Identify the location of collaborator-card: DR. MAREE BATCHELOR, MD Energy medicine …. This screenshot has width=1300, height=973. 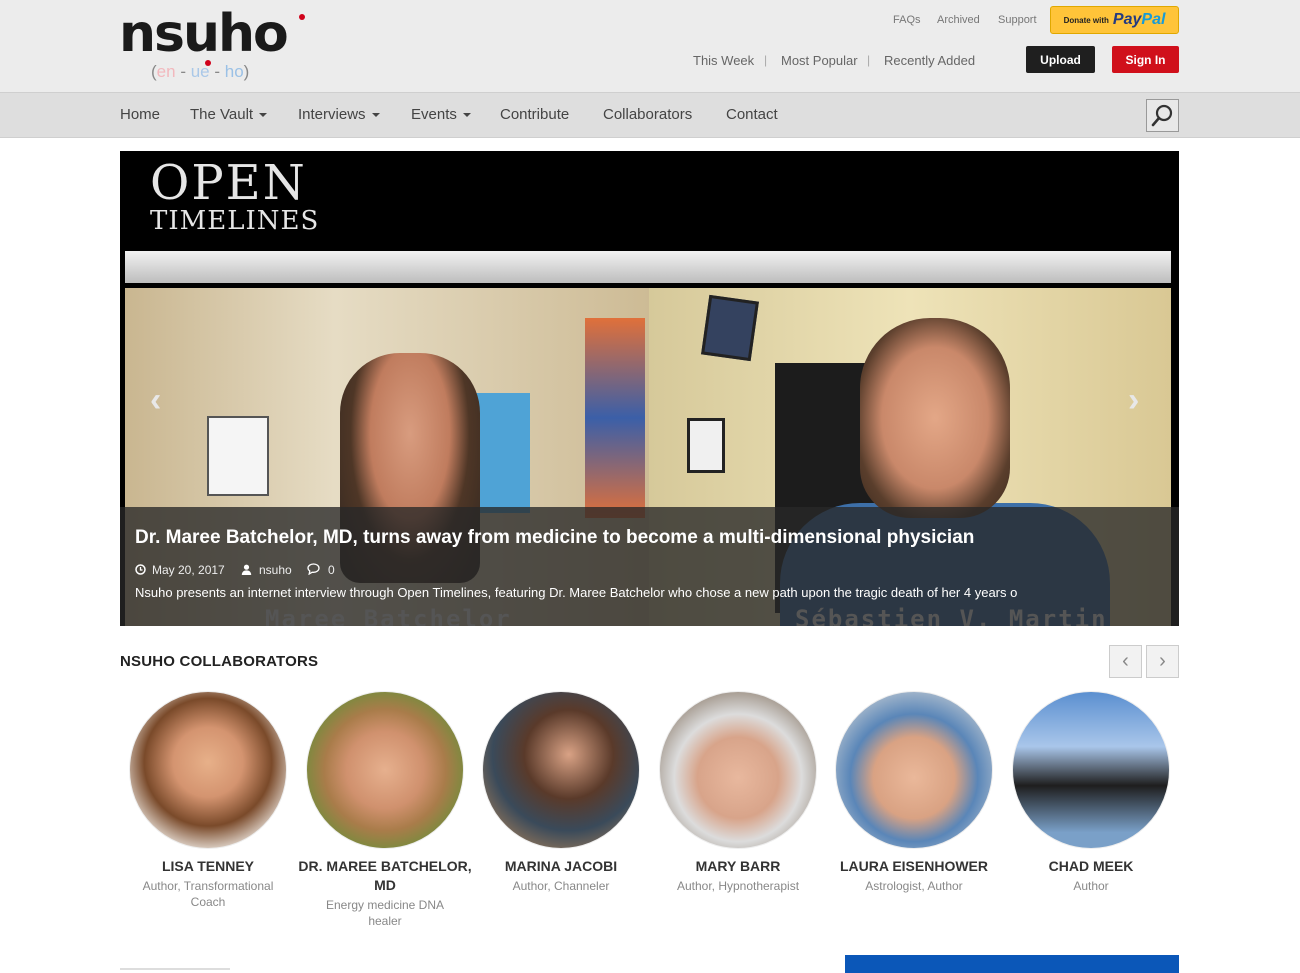
(385, 810).